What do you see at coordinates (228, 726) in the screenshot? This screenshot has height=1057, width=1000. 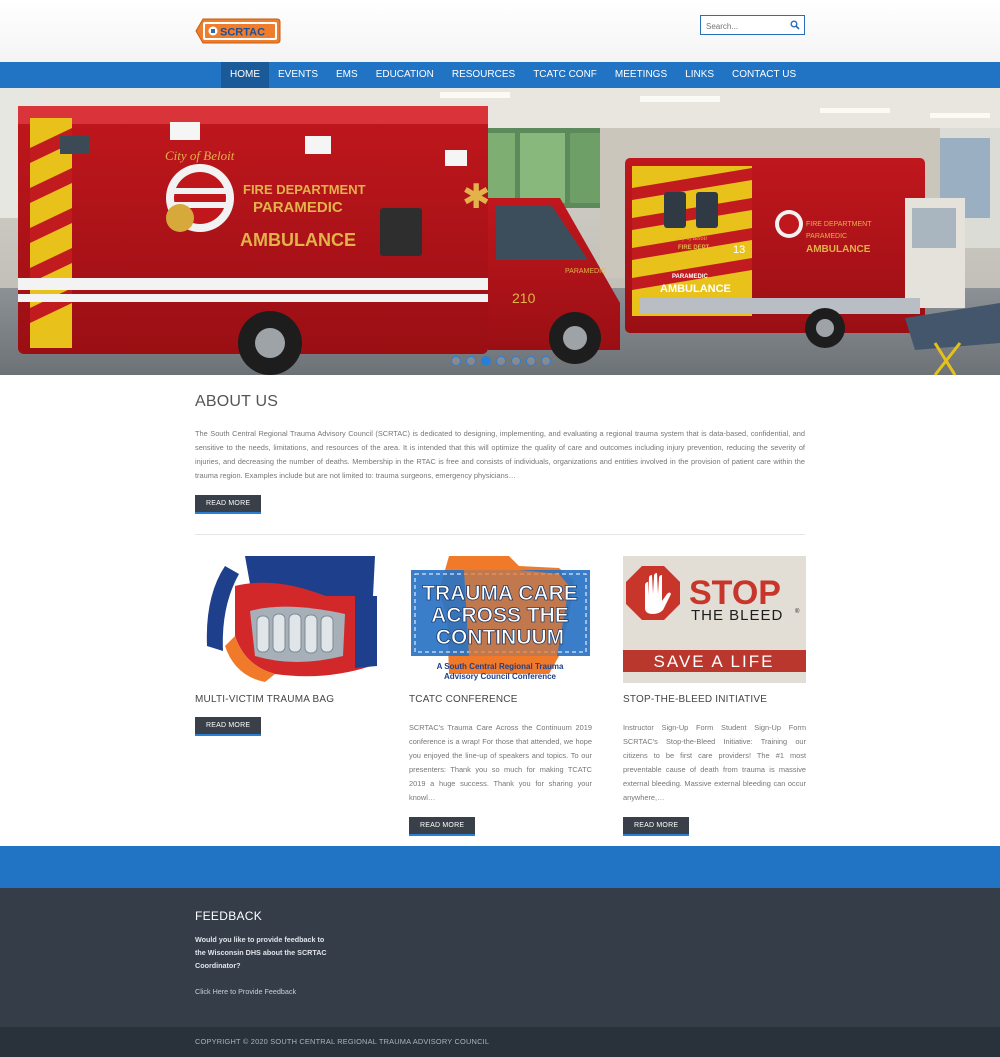 I see `trauma-bag-read-more-button: READ MORE` at bounding box center [228, 726].